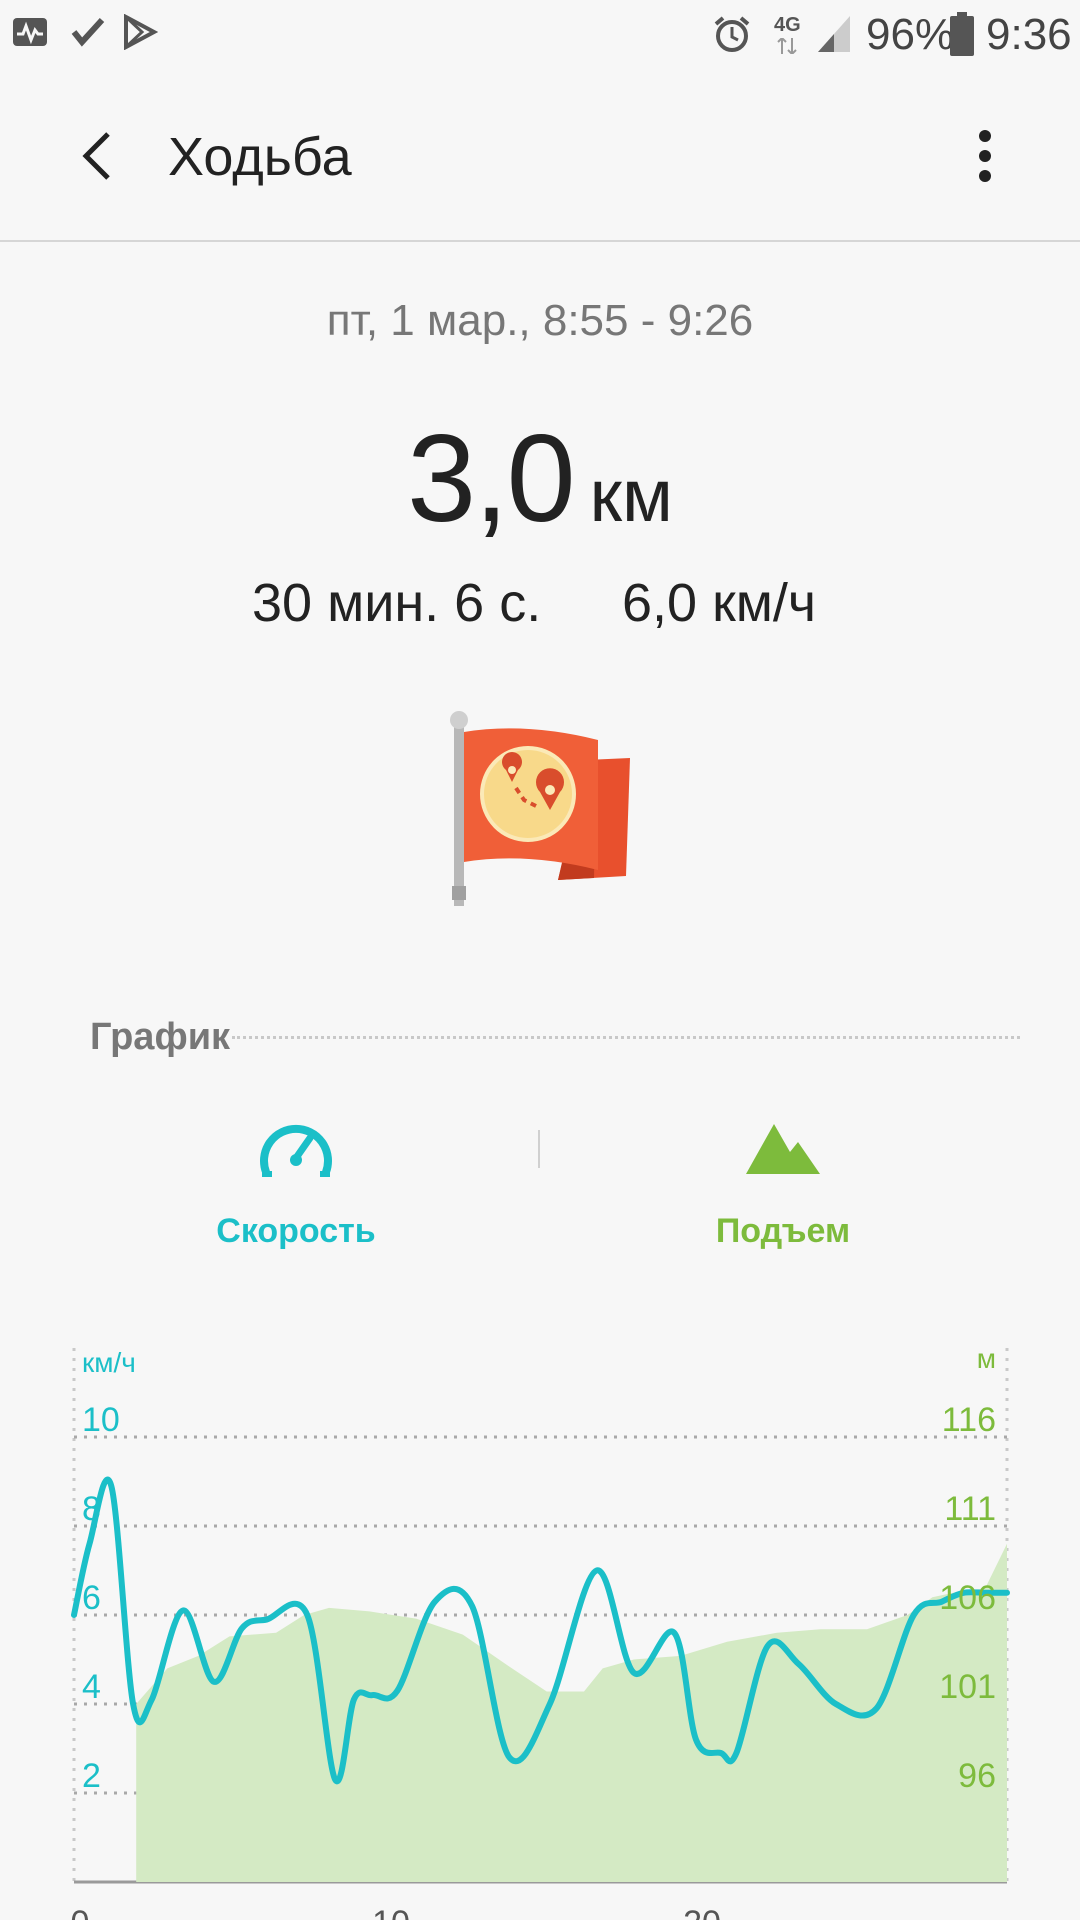  What do you see at coordinates (141, 32) in the screenshot?
I see `play-store-icon` at bounding box center [141, 32].